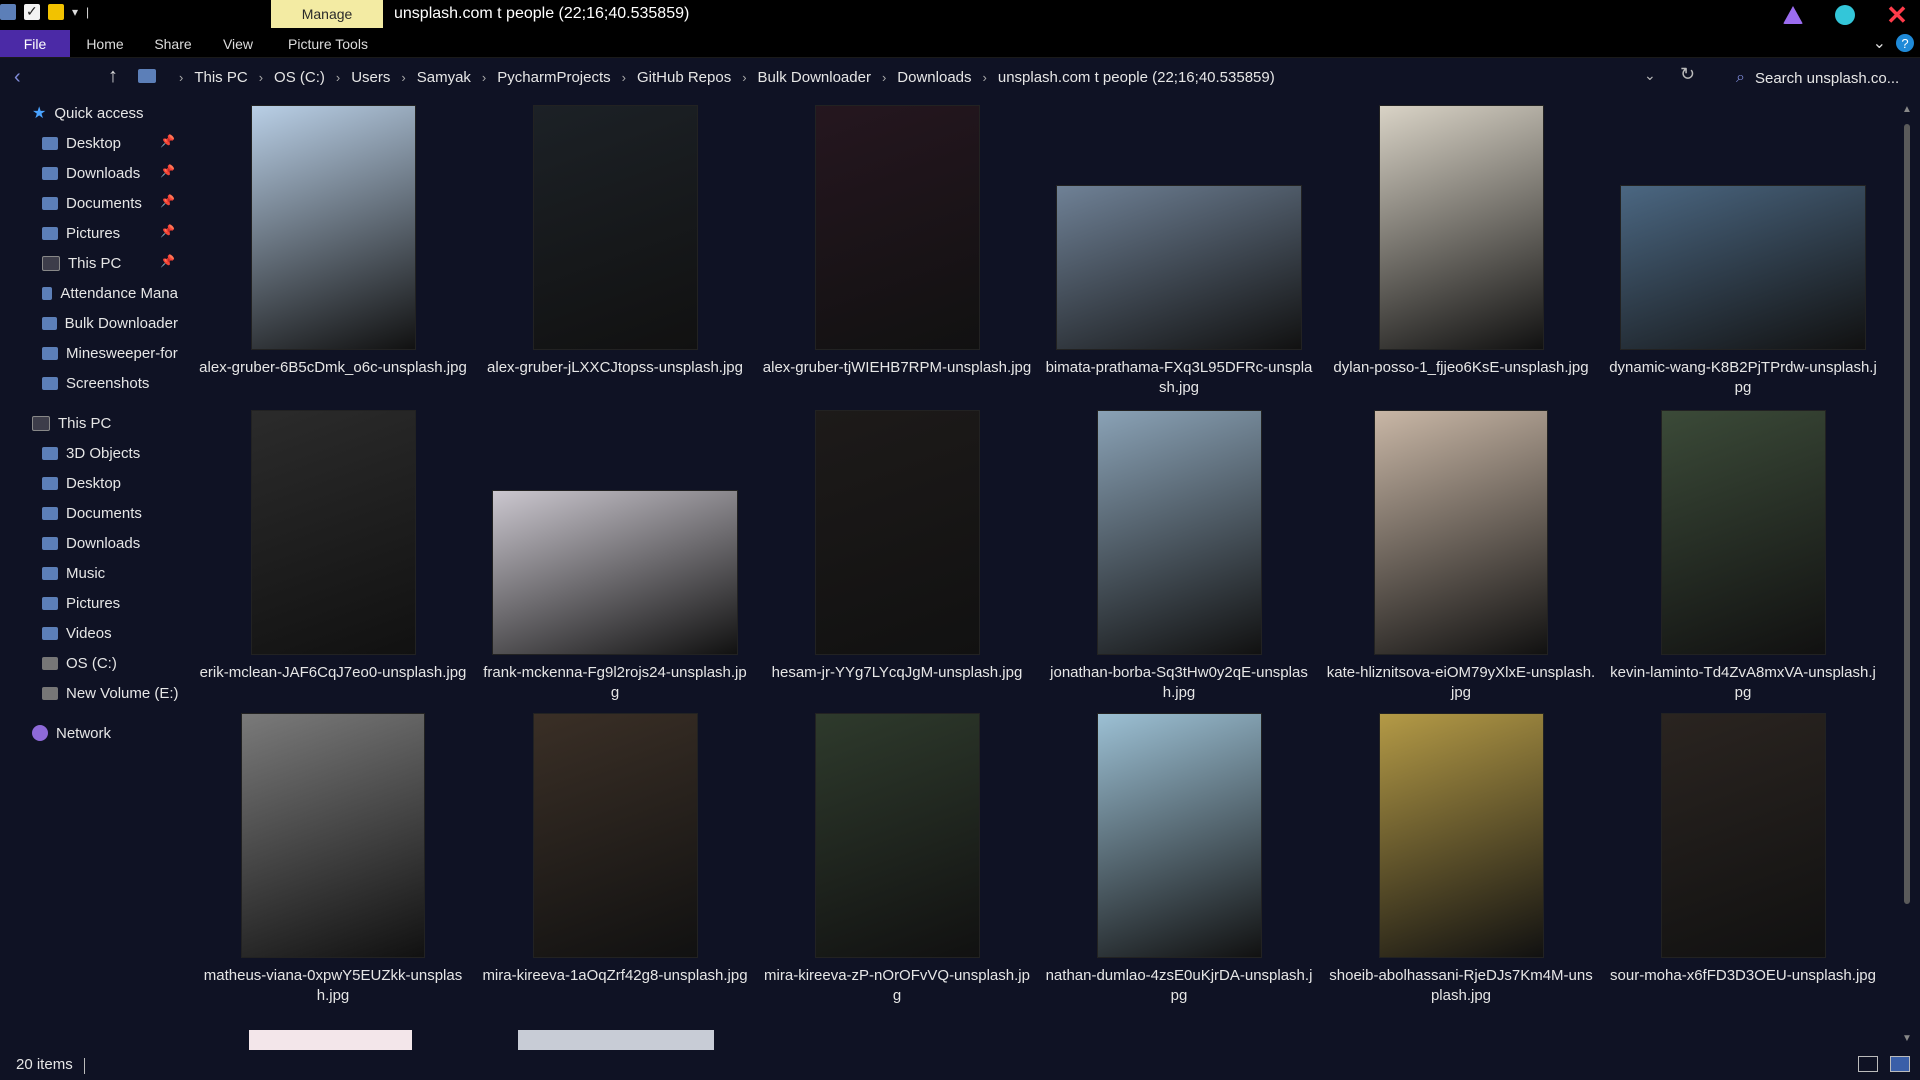 This screenshot has width=1920, height=1080. I want to click on file-tile: dylan-posso-1_fjjeo6KsE-unsplash.jpg, so click(1461, 239).